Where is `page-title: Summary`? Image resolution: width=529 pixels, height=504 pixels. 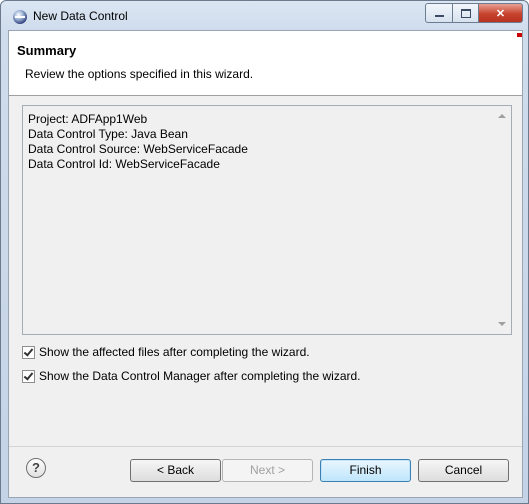
page-title: Summary is located at coordinates (47, 50).